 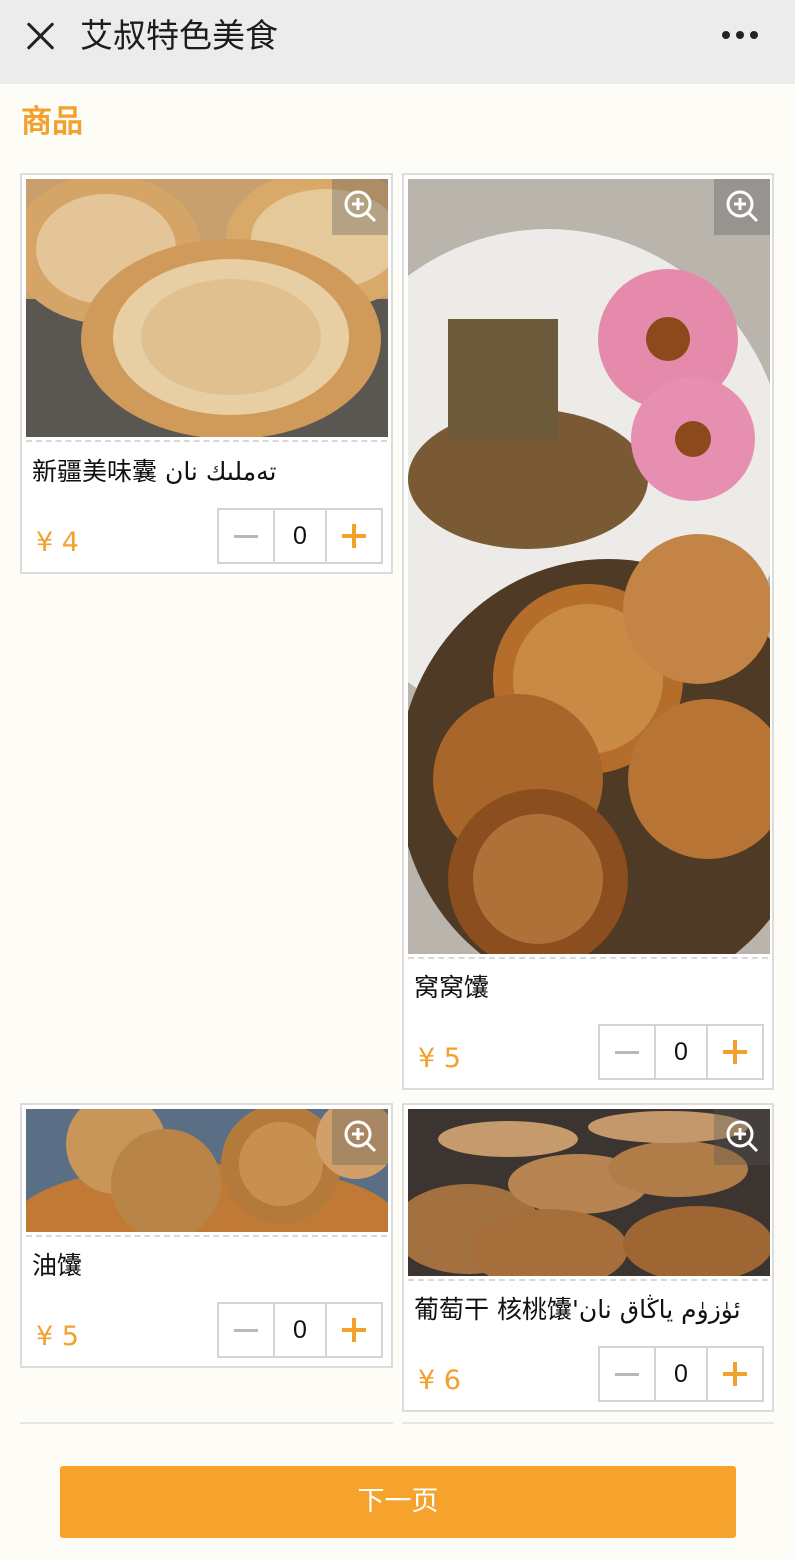 I want to click on product-name: 窝窝馕, so click(x=452, y=987).